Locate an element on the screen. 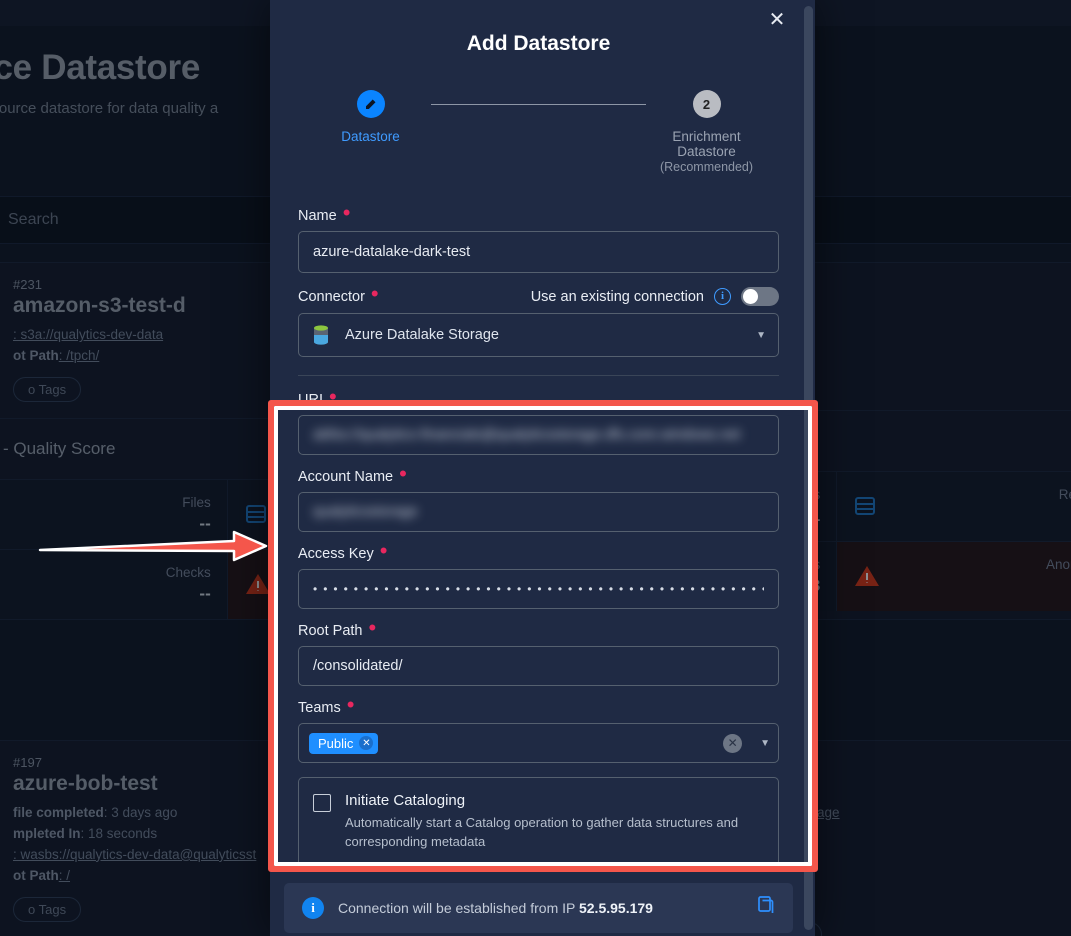 The height and width of the screenshot is (936, 1071). form-divider is located at coordinates (538, 375).